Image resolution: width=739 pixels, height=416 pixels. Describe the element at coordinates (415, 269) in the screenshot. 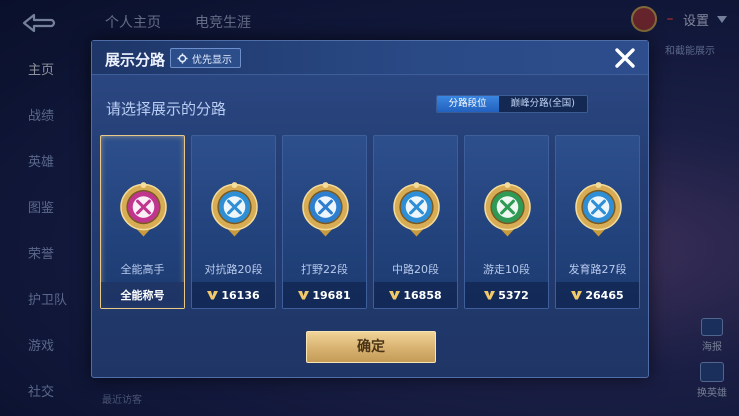

I see `lane-card-name: 中路20段` at that location.